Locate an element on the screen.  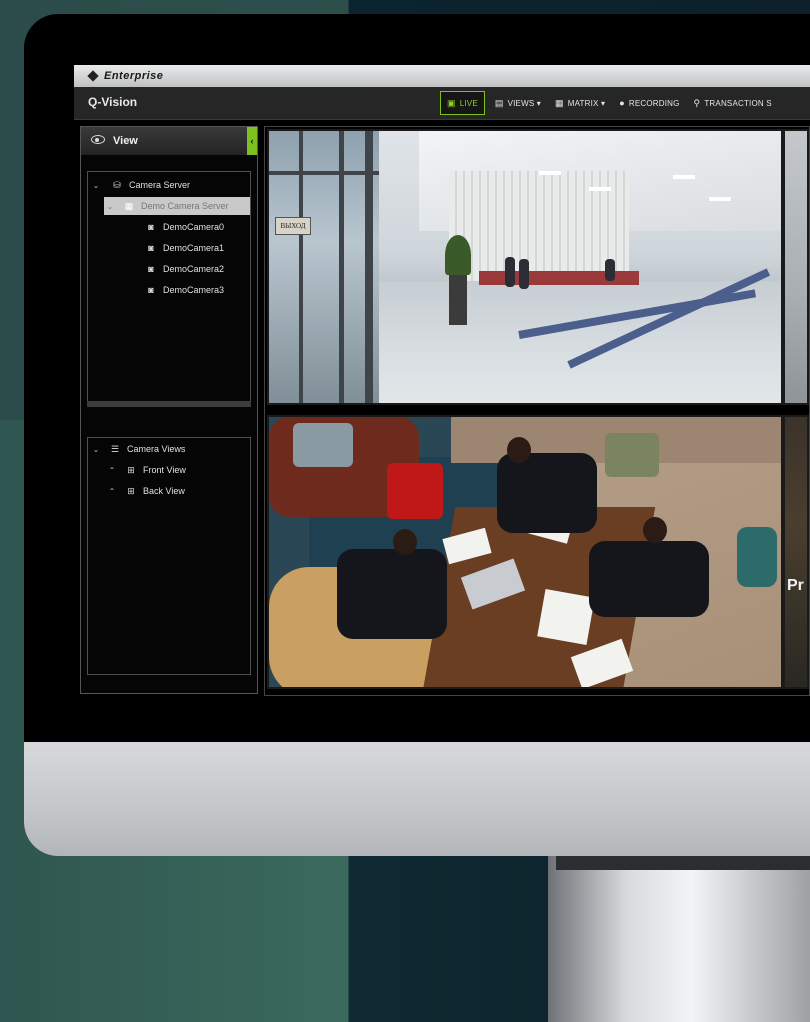
nav-live: ▣ LIVE is located at coordinates (462, 103).